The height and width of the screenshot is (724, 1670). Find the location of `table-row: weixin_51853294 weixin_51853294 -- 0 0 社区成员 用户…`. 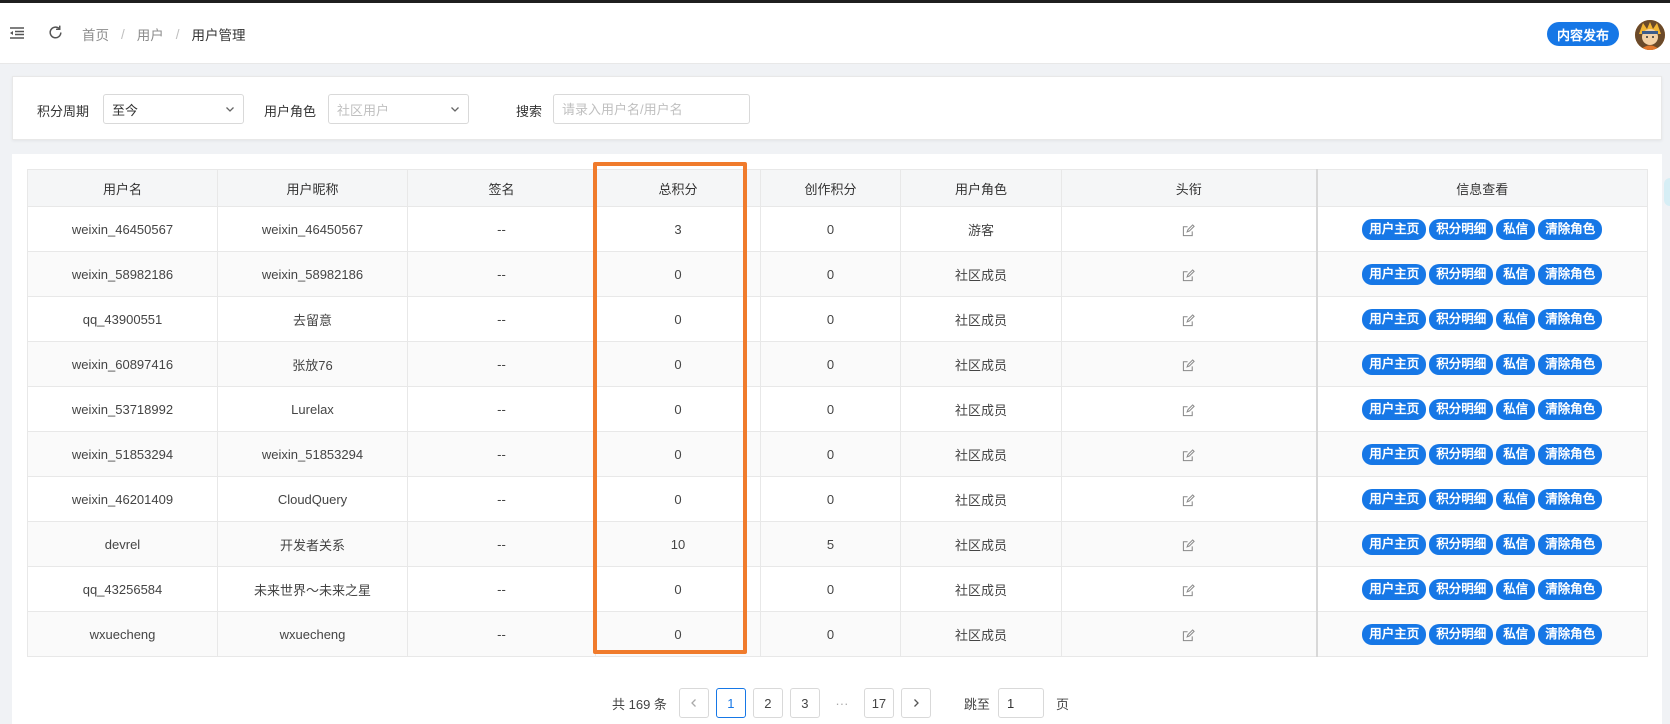

table-row: weixin_51853294 weixin_51853294 -- 0 0 社区成员 用户… is located at coordinates (837, 454).